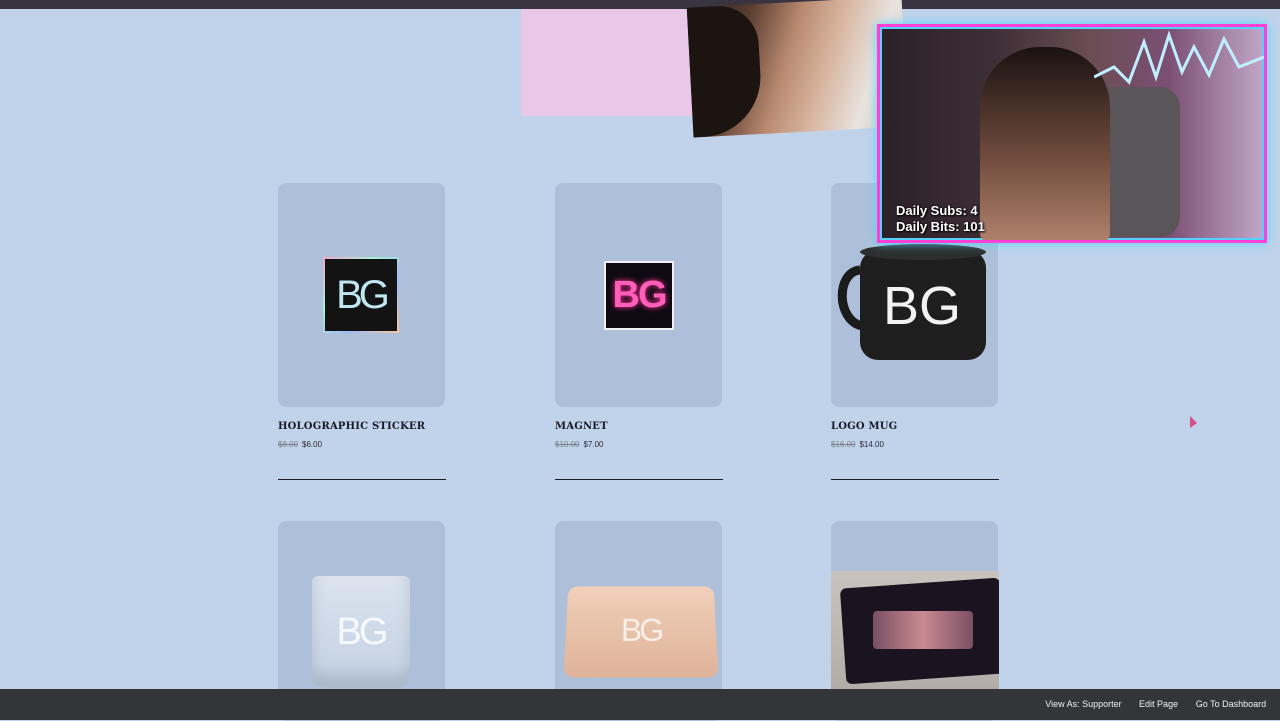 The image size is (1280, 721). What do you see at coordinates (915, 630) in the screenshot?
I see `desk-mat-image` at bounding box center [915, 630].